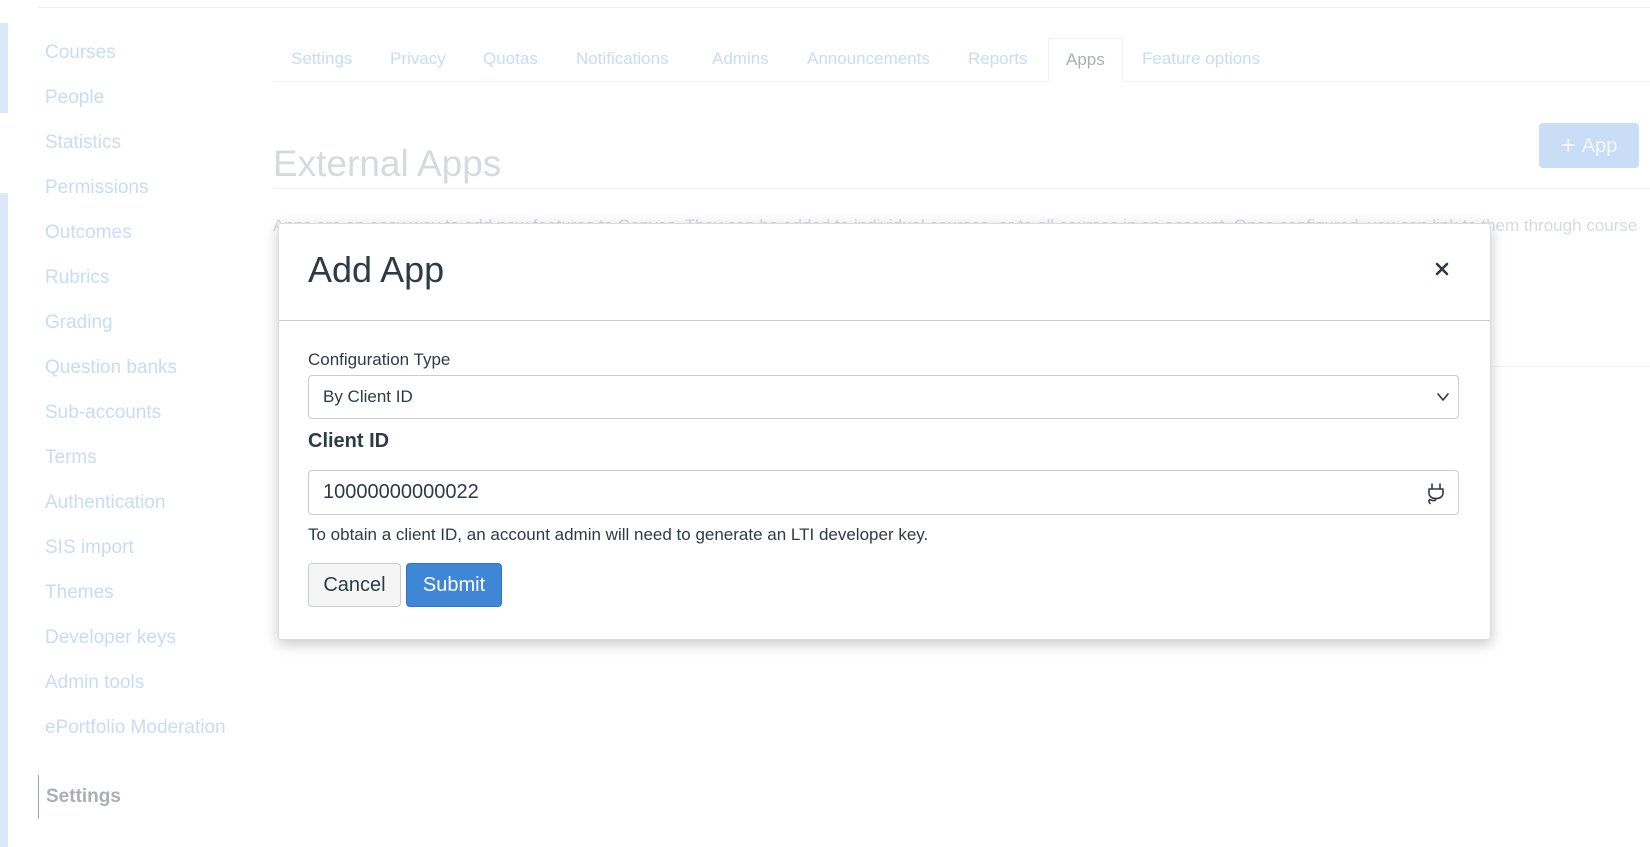 Image resolution: width=1650 pixels, height=847 pixels. Describe the element at coordinates (145, 467) in the screenshot. I see `sidebar-item-terms: Terms` at that location.